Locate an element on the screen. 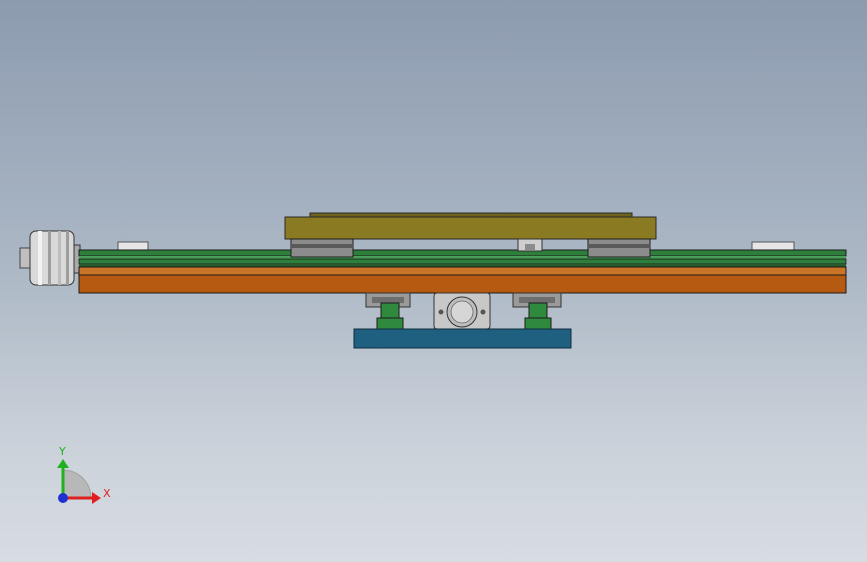  y-axis-label: Y is located at coordinates (62, 451).